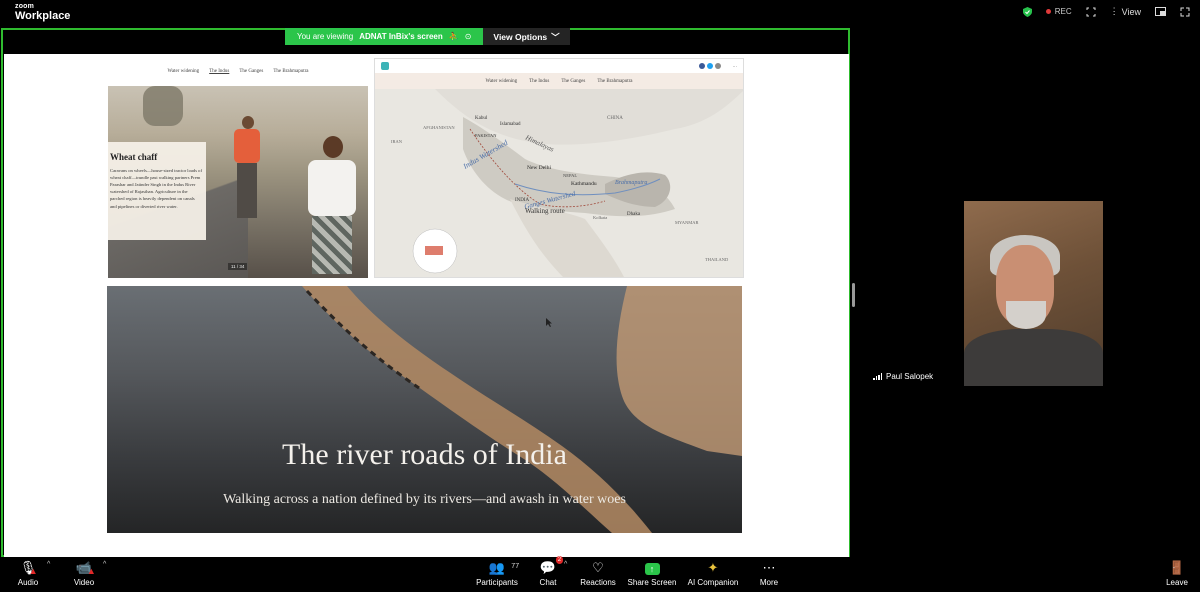 This screenshot has height=592, width=1200. I want to click on facebook-icon, so click(701, 66).